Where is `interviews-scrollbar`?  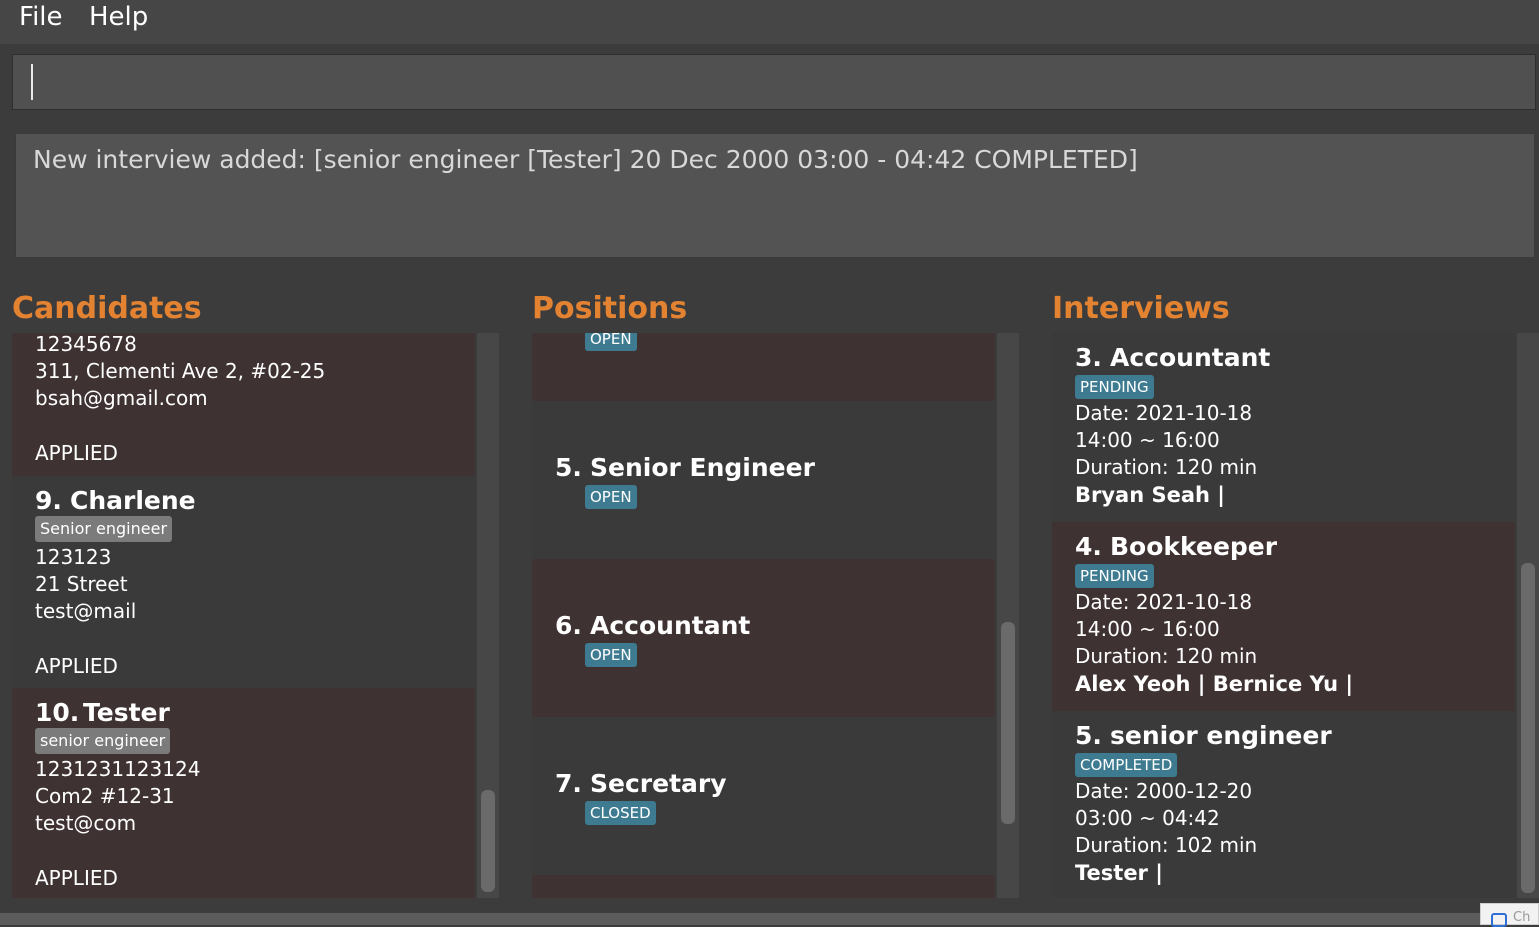
interviews-scrollbar is located at coordinates (1528, 615).